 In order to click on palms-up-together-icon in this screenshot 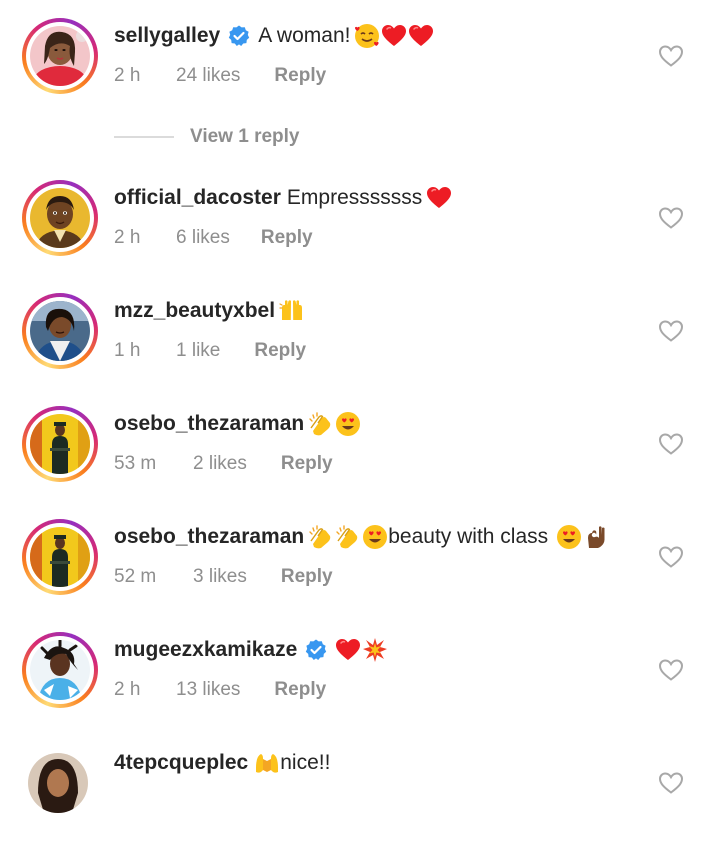, I will do `click(267, 763)`.